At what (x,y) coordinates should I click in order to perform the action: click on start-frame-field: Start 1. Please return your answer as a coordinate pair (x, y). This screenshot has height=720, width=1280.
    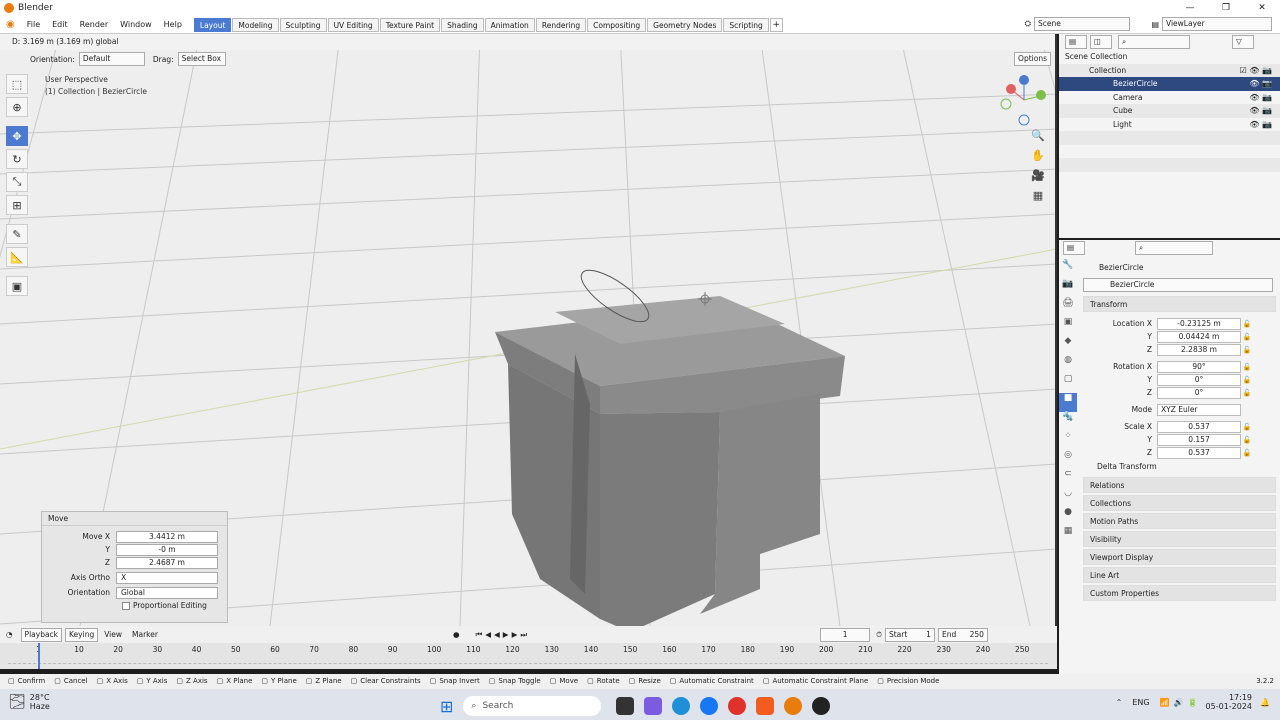
    Looking at the image, I should click on (909, 634).